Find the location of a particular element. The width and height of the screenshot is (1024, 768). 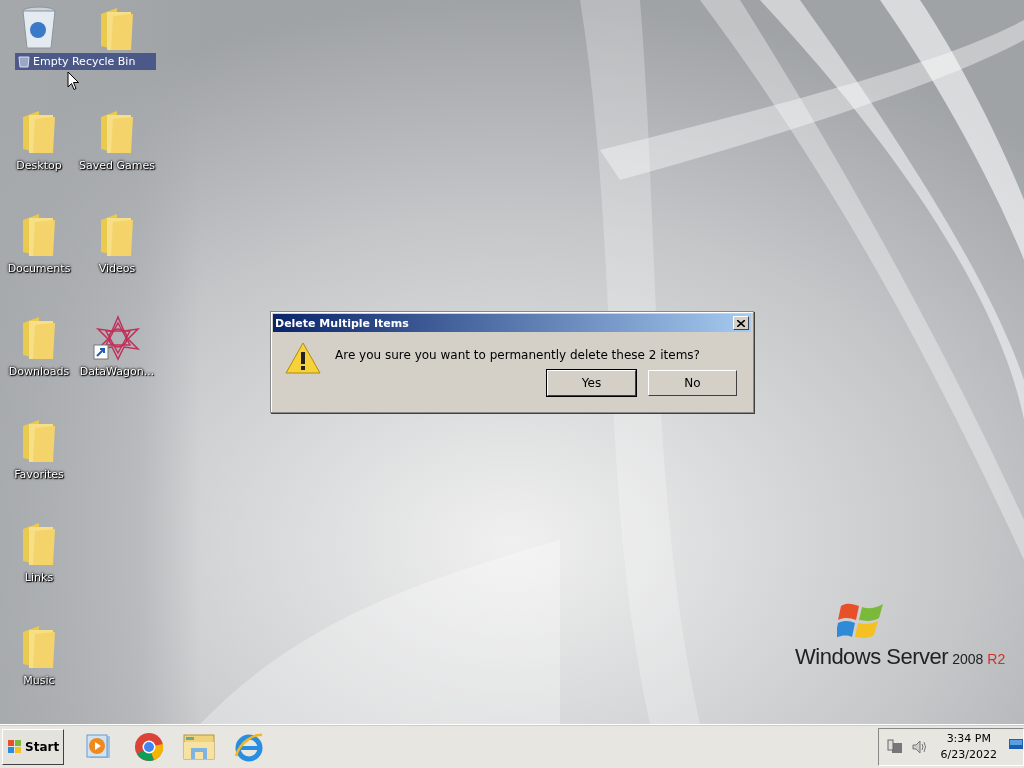

dialog-button: Yes is located at coordinates (591, 383).